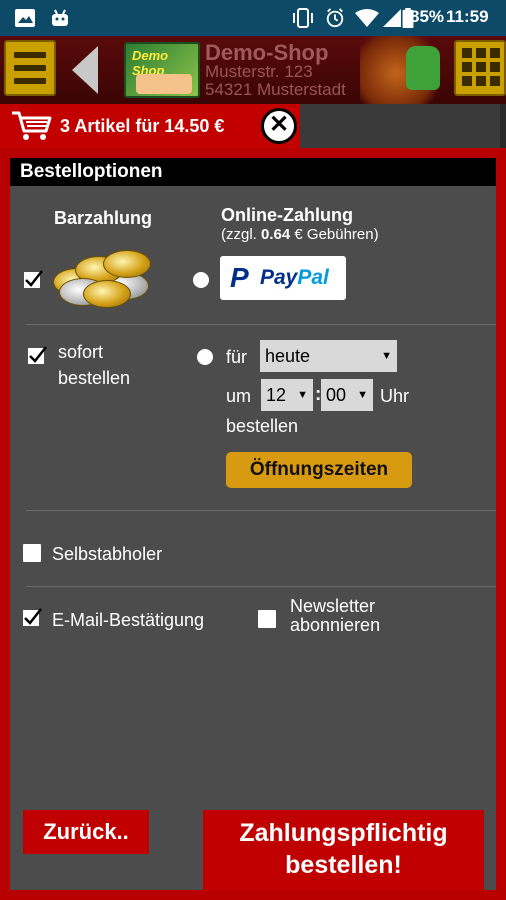  What do you see at coordinates (275, 89) in the screenshot?
I see `shop-city: 54321 Musterstadt` at bounding box center [275, 89].